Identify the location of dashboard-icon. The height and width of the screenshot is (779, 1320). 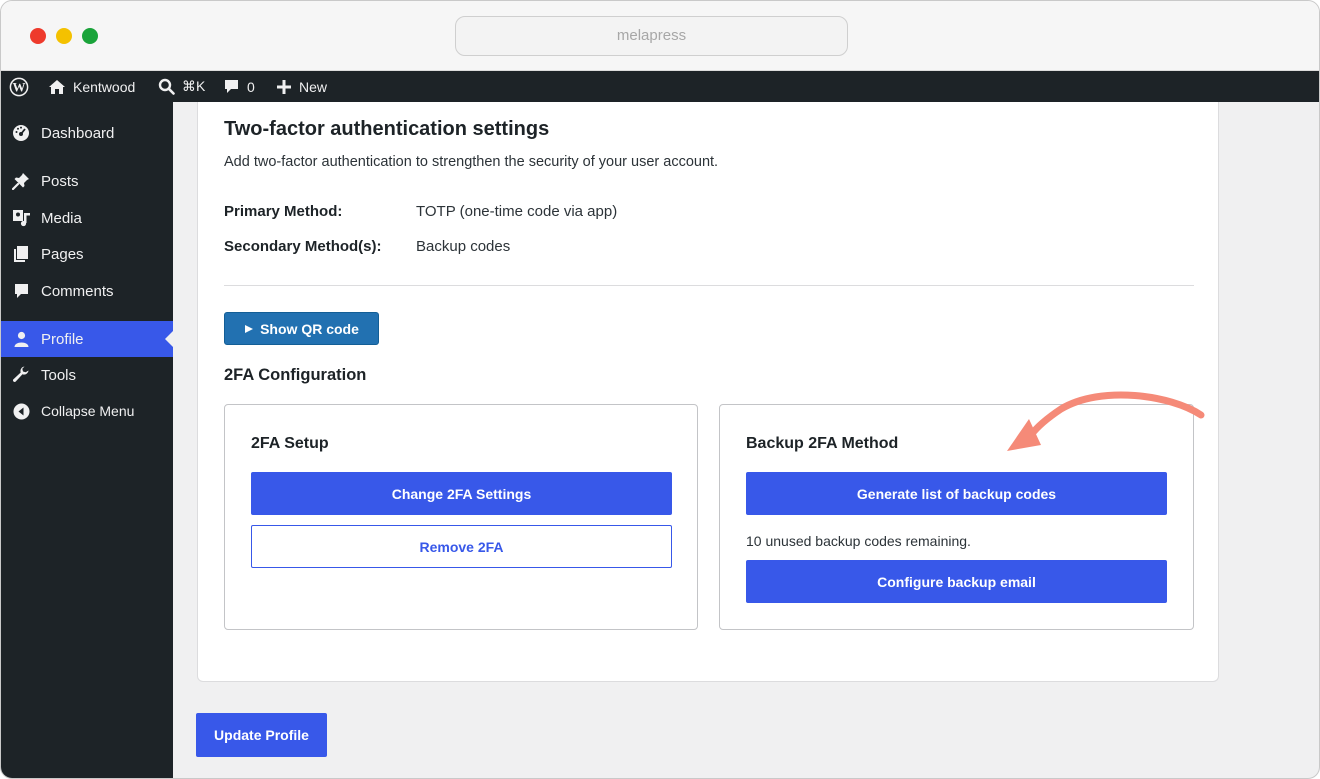
(21, 133).